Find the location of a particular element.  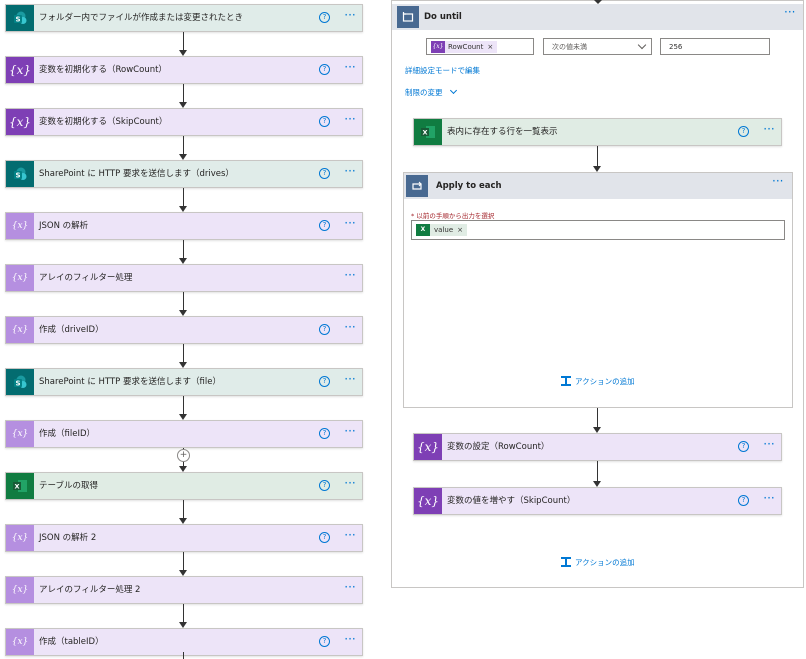

apply-to-each-header: Apply to each ··· is located at coordinates (598, 186).